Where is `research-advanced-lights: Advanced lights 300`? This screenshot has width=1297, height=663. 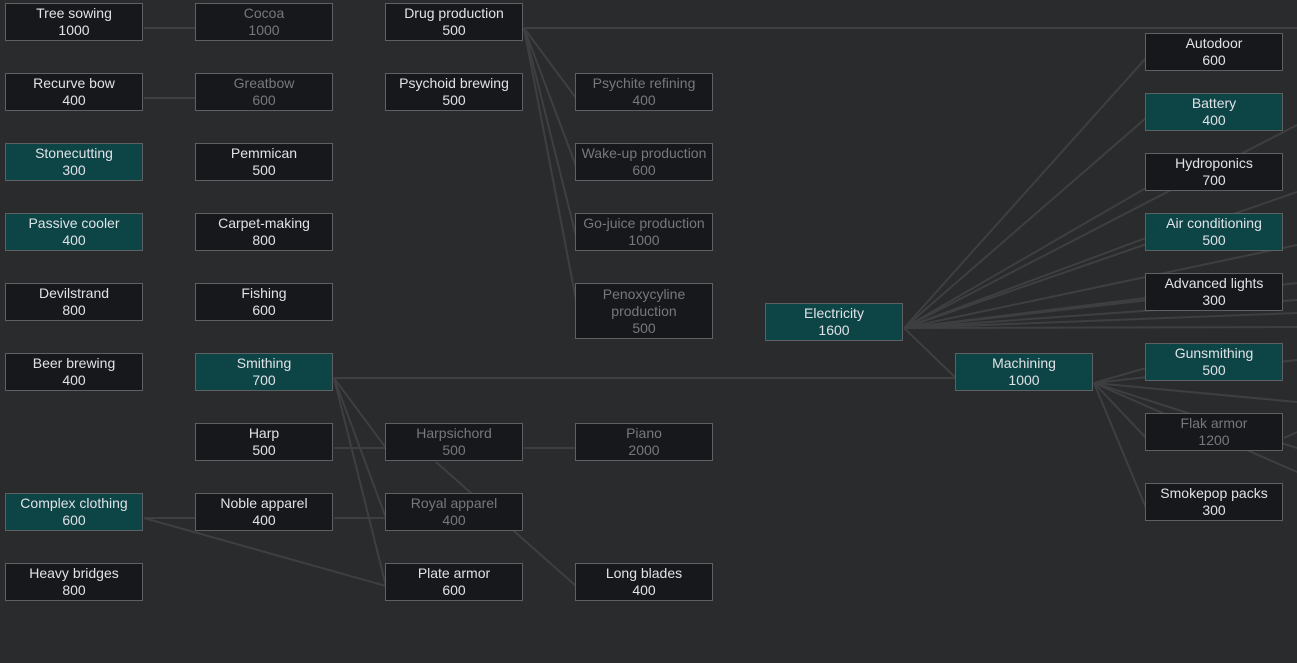
research-advanced-lights: Advanced lights 300 is located at coordinates (1214, 292).